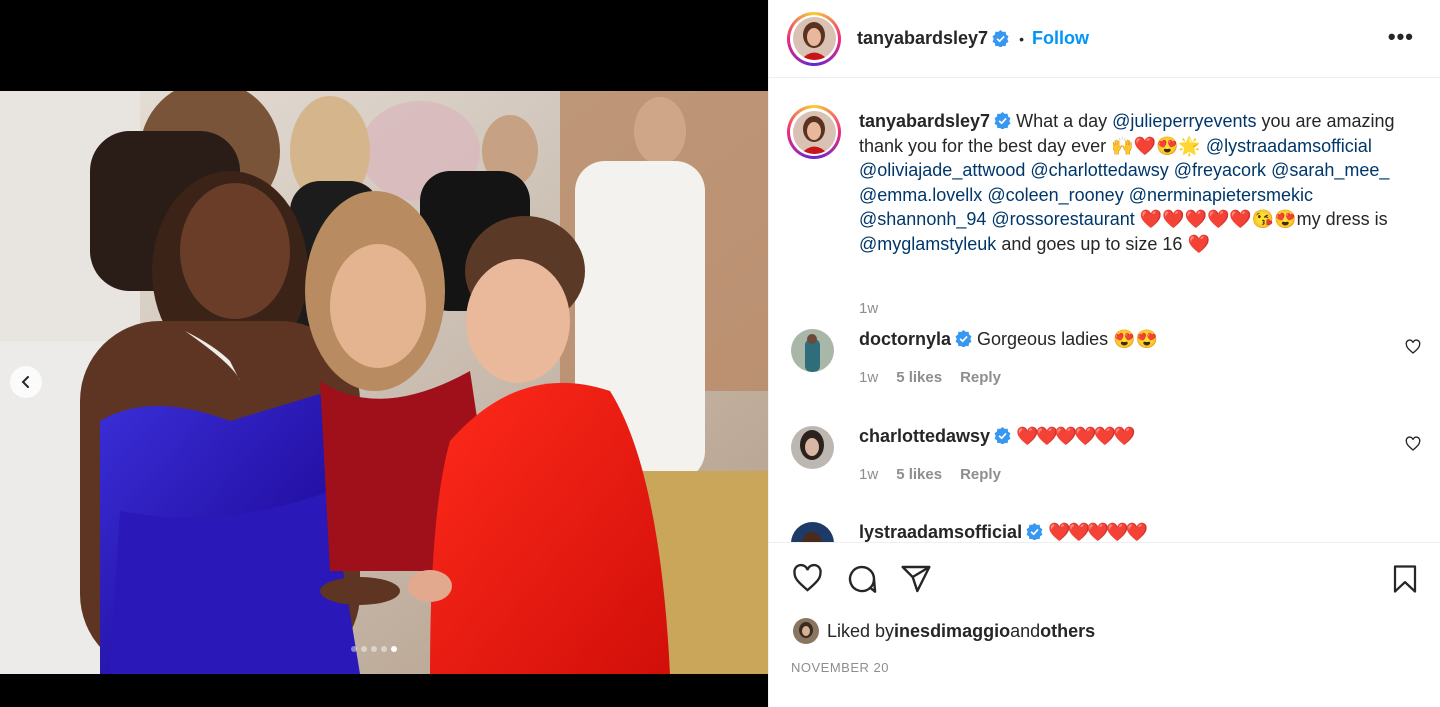 The image size is (1440, 707). I want to click on mention-link: @nerminapietersmekic, so click(1221, 195).